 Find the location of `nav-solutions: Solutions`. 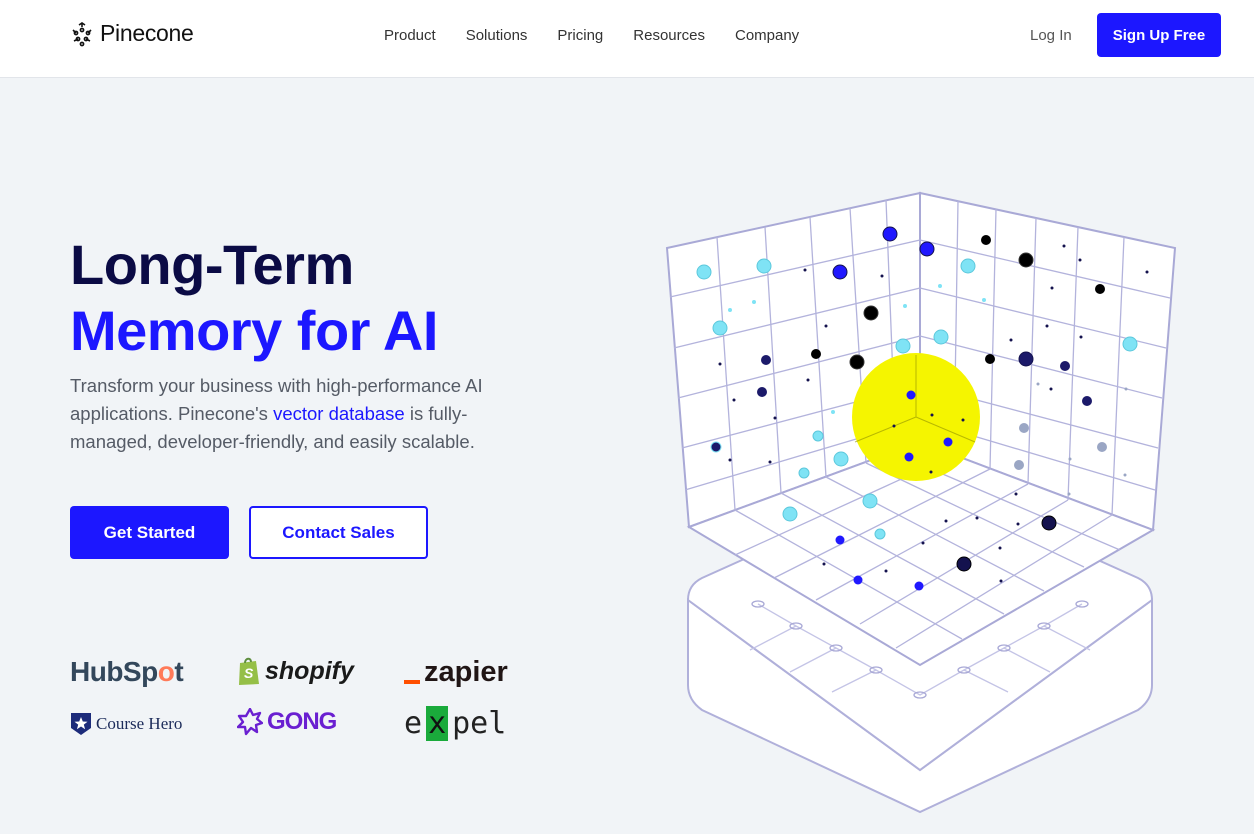

nav-solutions: Solutions is located at coordinates (497, 35).